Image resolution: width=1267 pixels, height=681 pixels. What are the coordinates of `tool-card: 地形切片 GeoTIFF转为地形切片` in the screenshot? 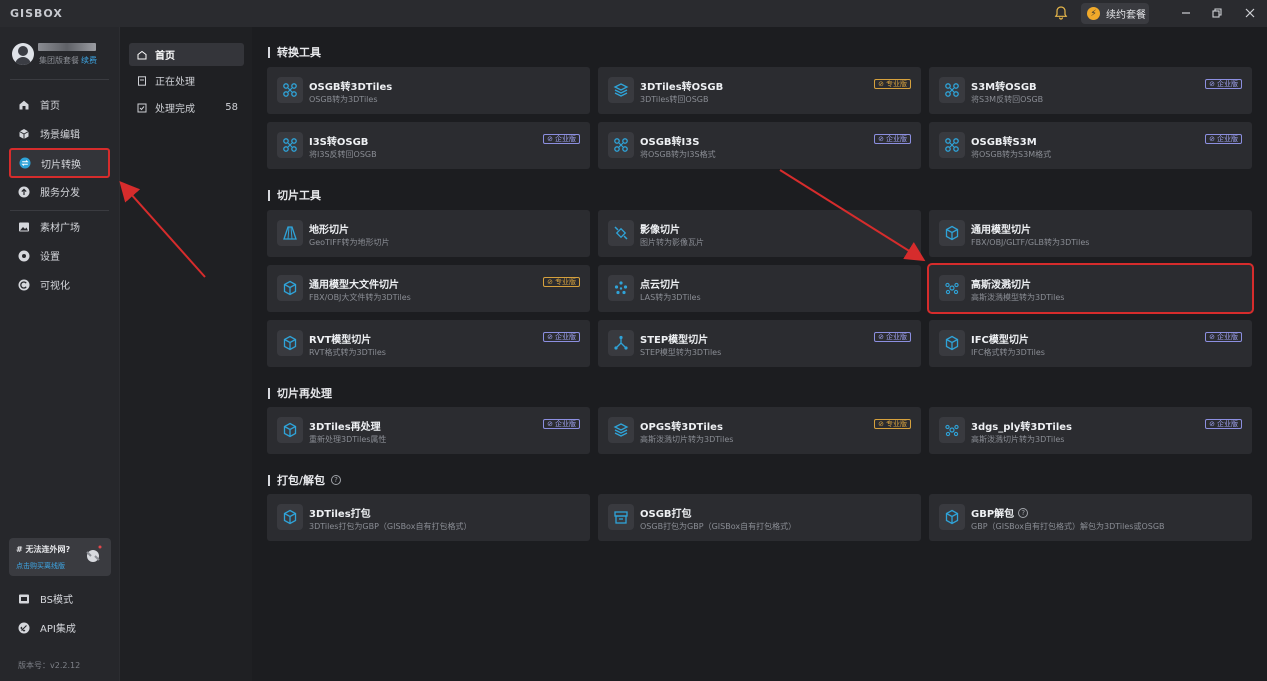 It's located at (428, 233).